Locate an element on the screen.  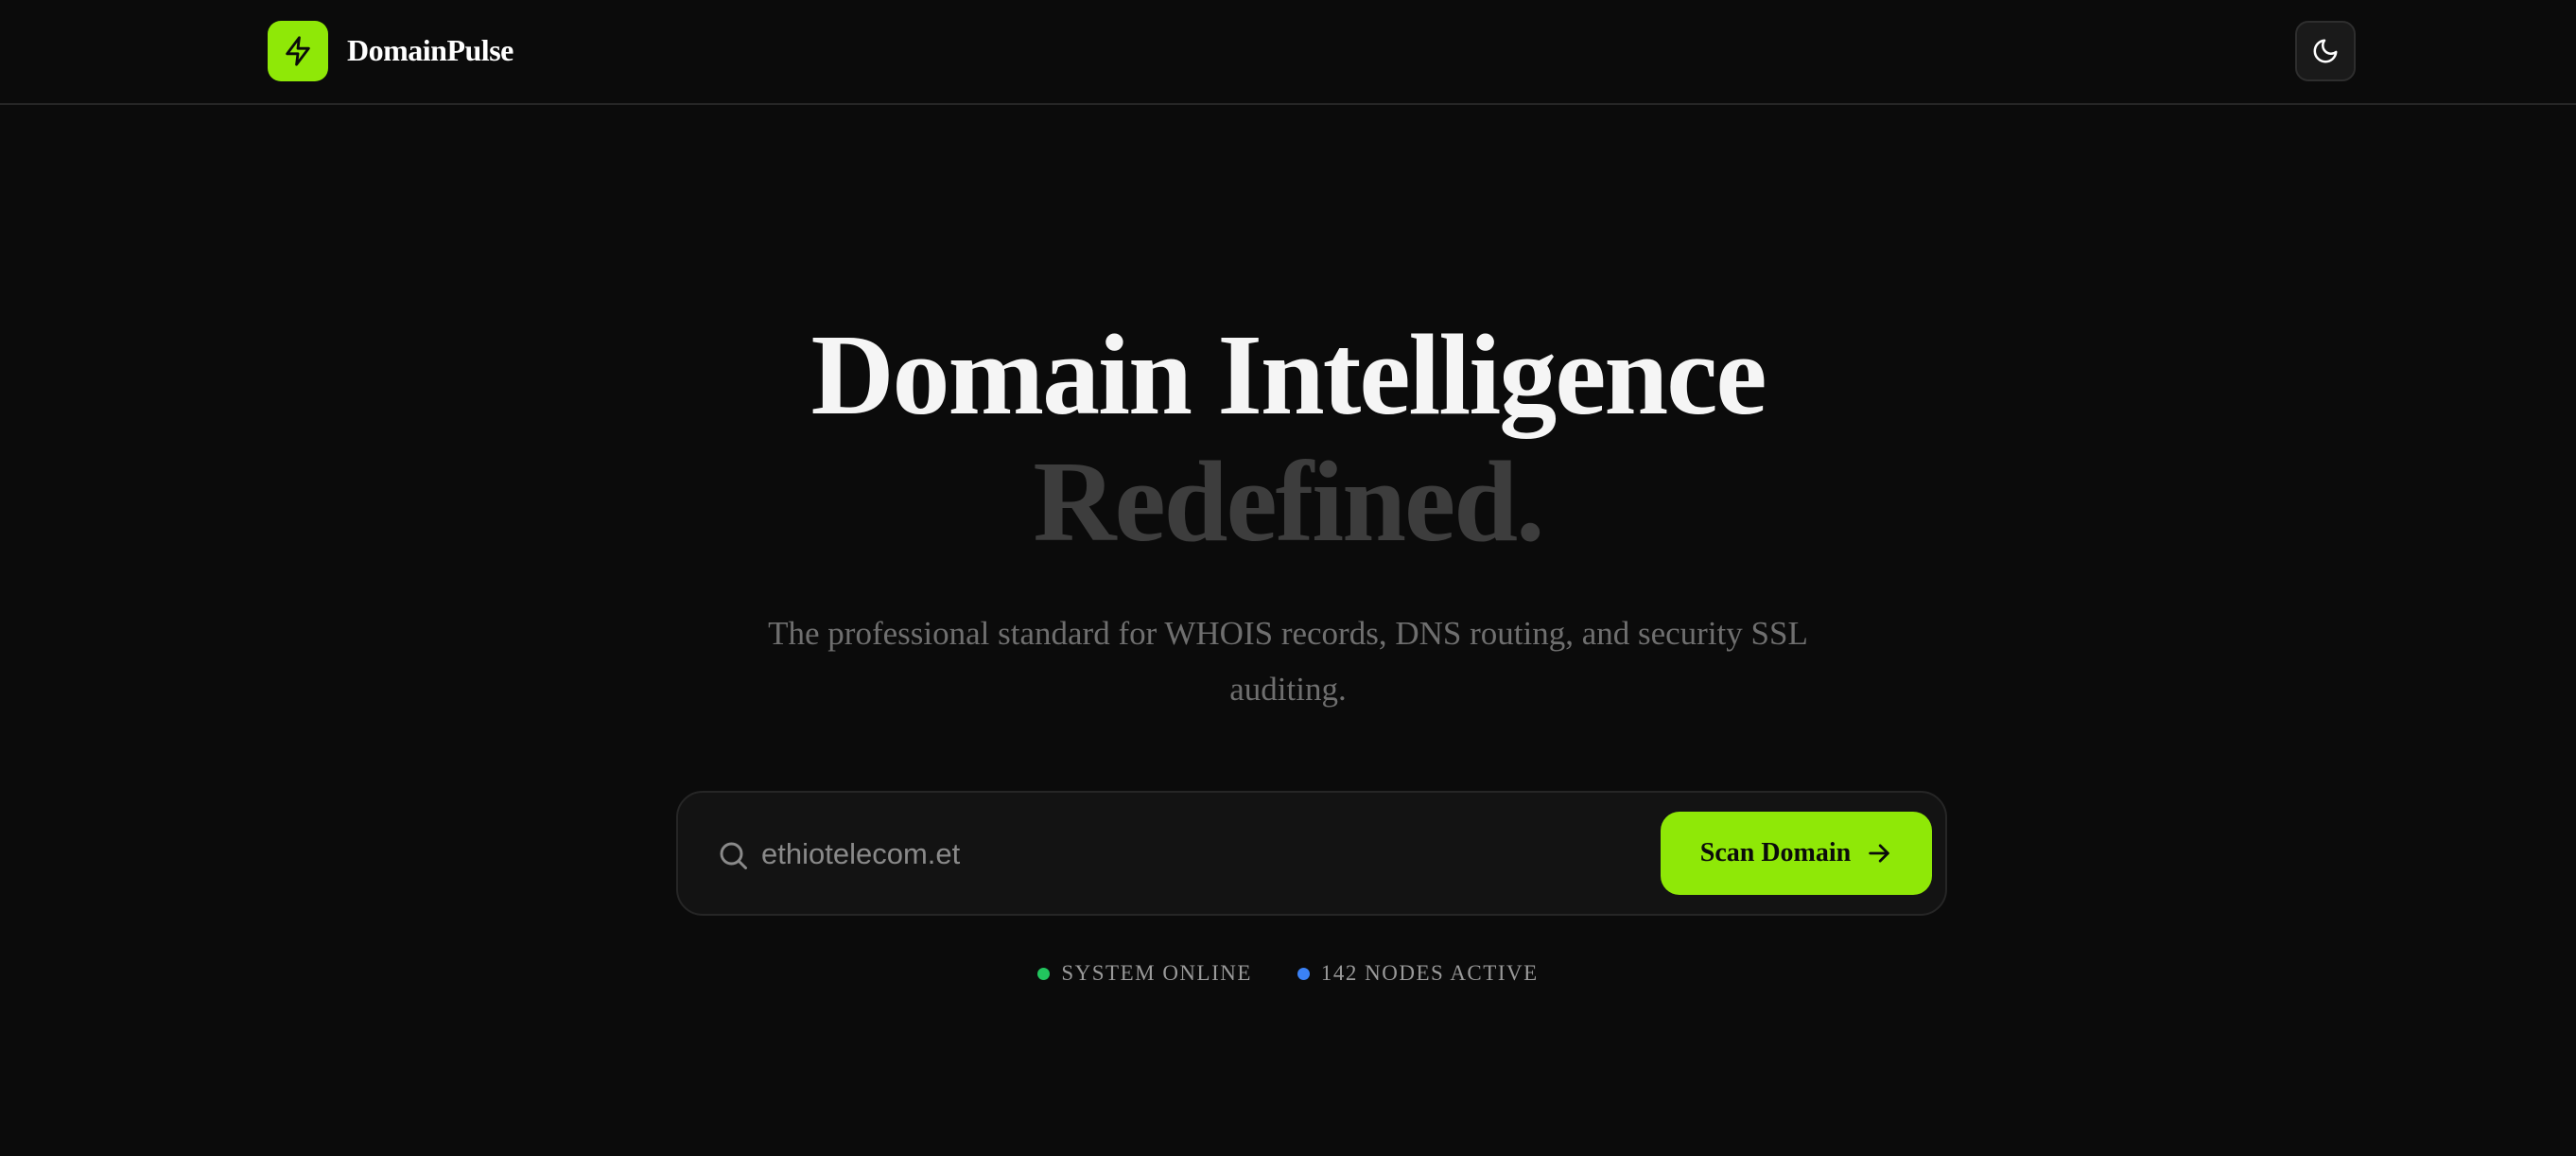
status-dot-blue is located at coordinates (1303, 974).